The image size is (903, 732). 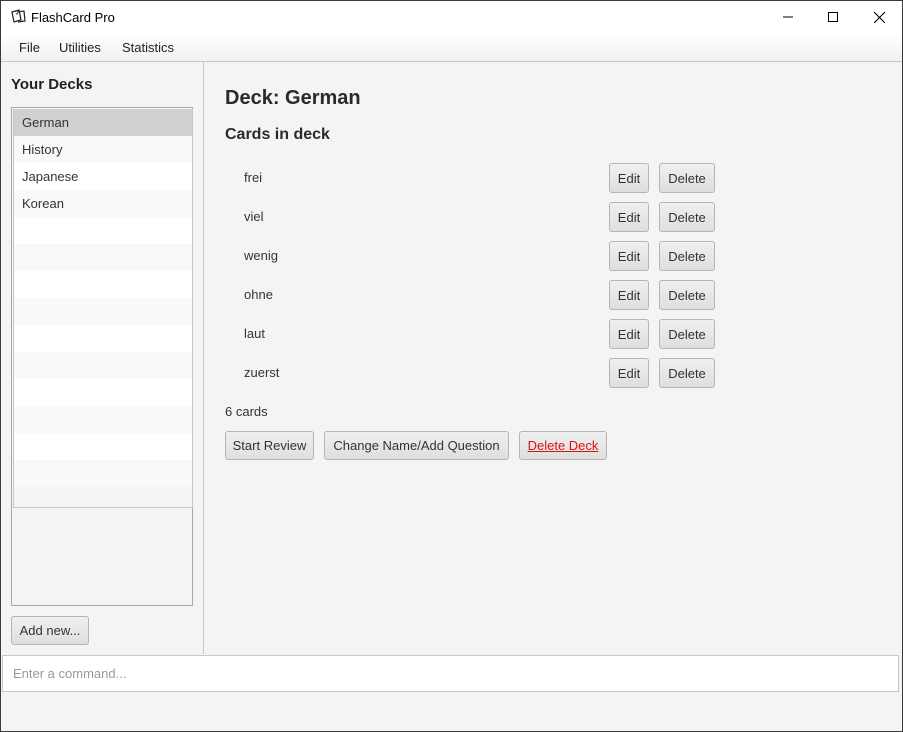 I want to click on menu-file: File, so click(x=29, y=47).